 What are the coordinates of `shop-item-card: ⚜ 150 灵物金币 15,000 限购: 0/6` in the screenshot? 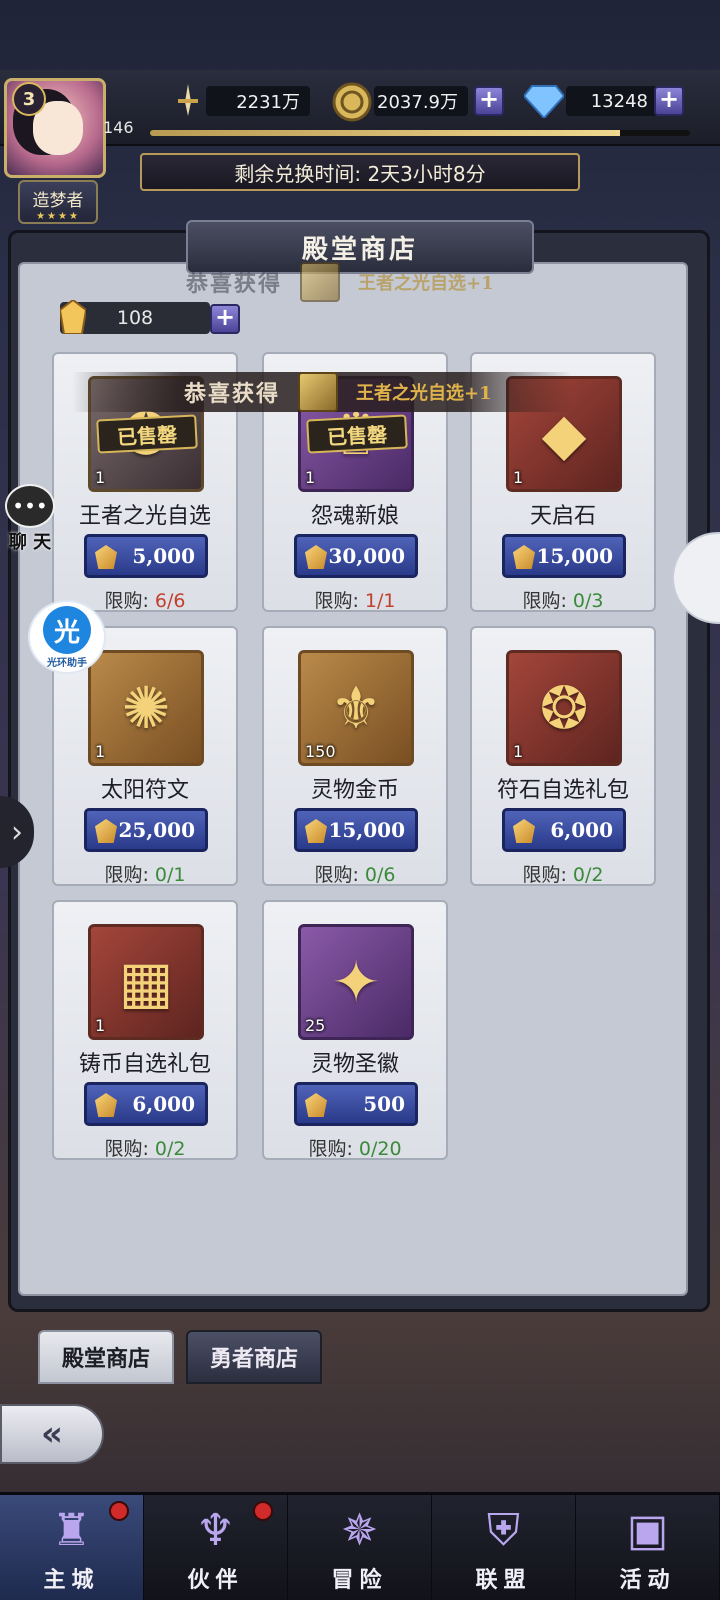 It's located at (355, 756).